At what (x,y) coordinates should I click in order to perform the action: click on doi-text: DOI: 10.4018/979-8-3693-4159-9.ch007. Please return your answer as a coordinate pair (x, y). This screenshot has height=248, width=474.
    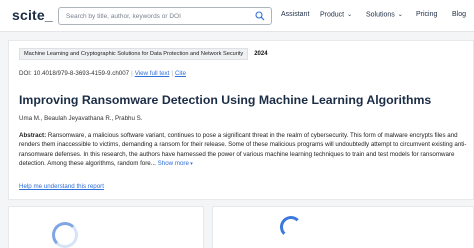
    Looking at the image, I should click on (74, 73).